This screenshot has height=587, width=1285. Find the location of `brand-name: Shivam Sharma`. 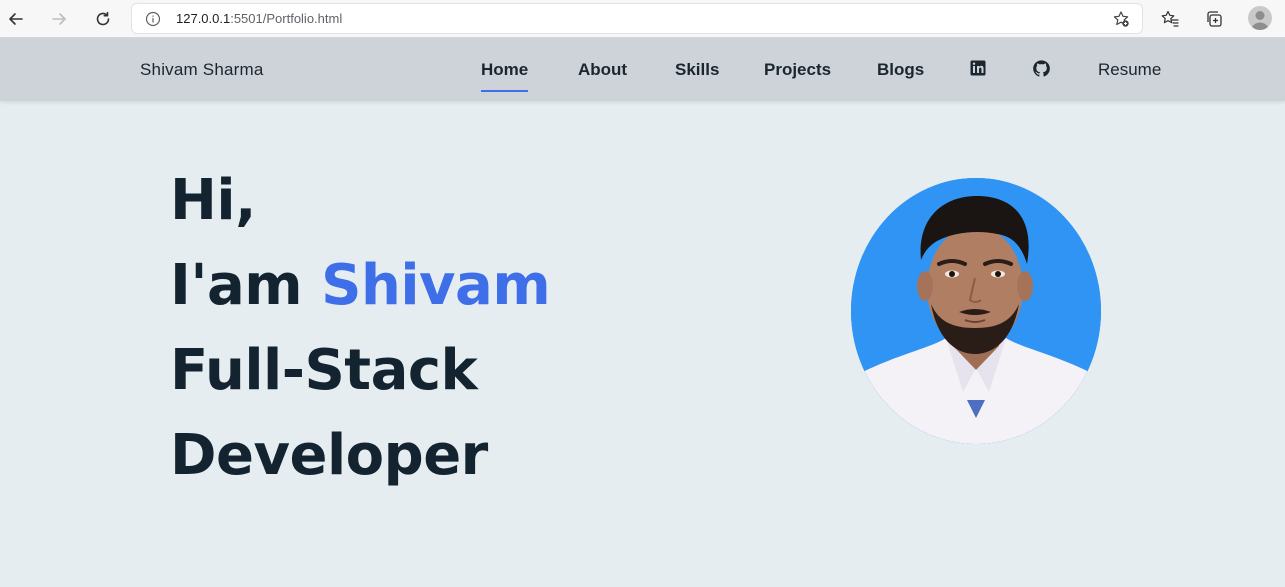

brand-name: Shivam Sharma is located at coordinates (202, 70).